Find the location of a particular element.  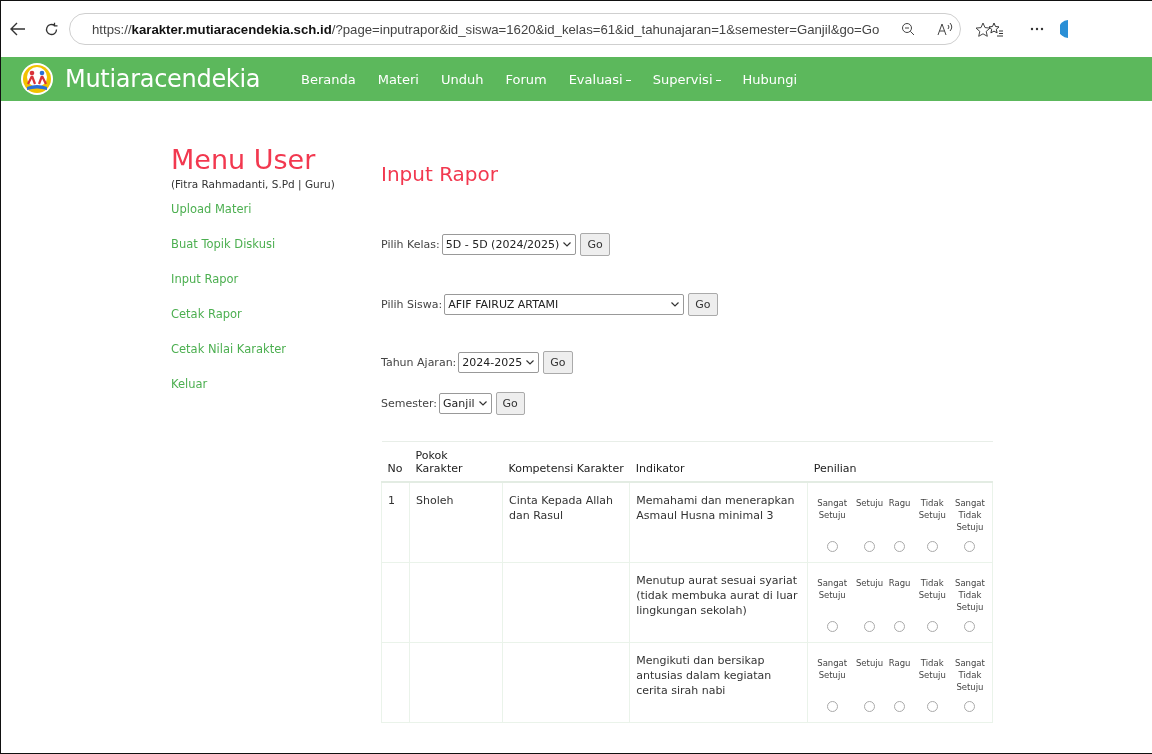

sidebar-link: Cetak Nilai Karakter is located at coordinates (276, 359).